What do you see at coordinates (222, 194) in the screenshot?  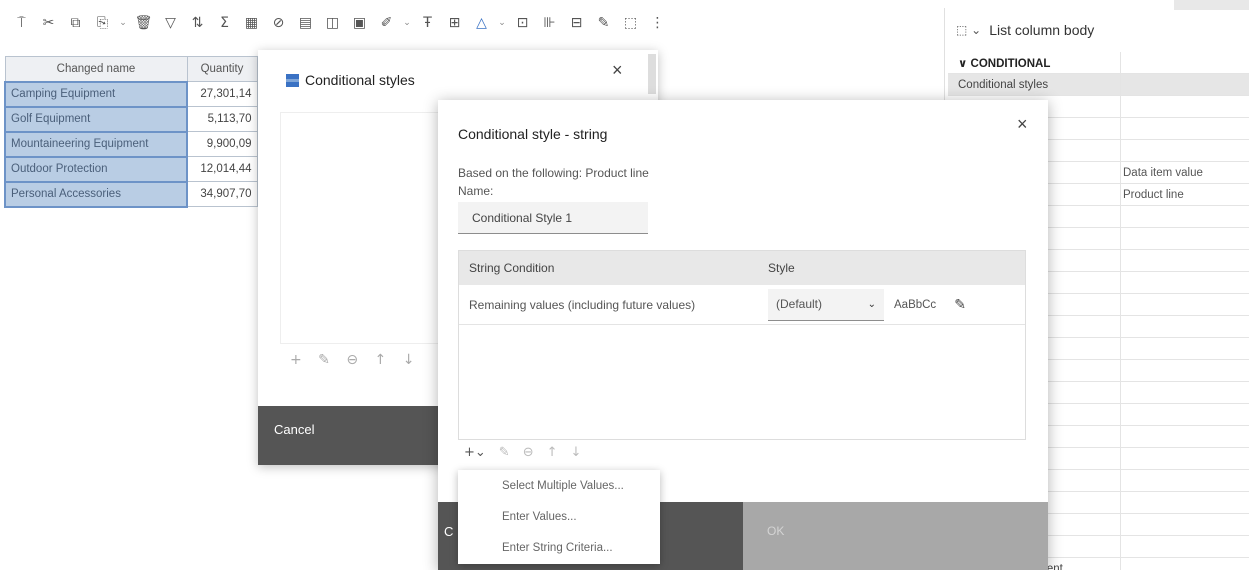 I see `quantity-cell: 34,907,70` at bounding box center [222, 194].